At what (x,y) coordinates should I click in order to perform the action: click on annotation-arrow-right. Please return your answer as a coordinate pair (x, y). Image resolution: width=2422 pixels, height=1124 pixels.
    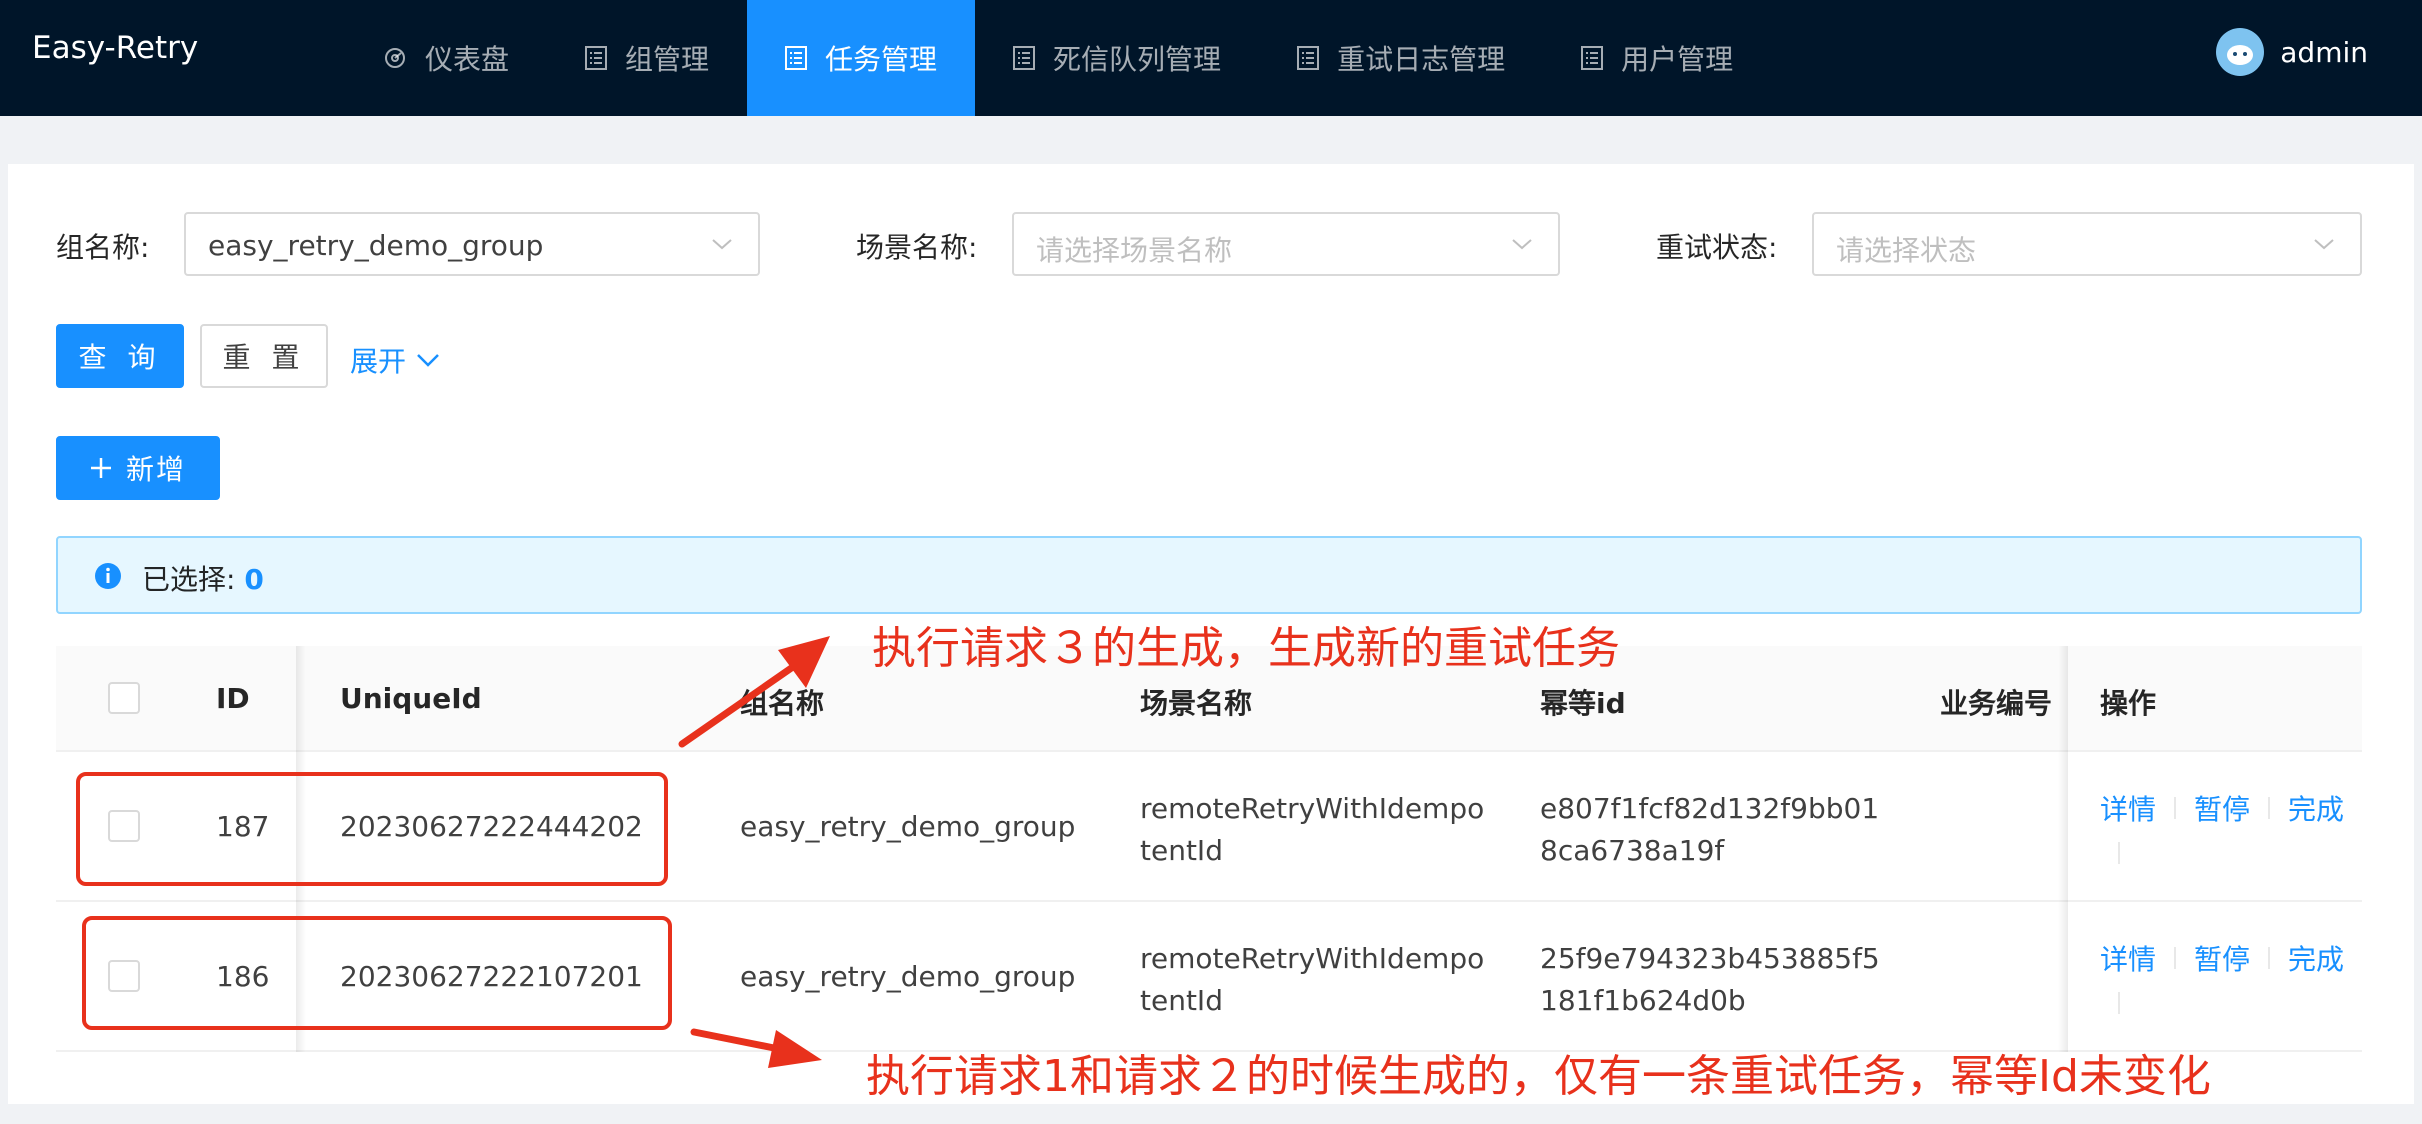
    Looking at the image, I should click on (756, 1048).